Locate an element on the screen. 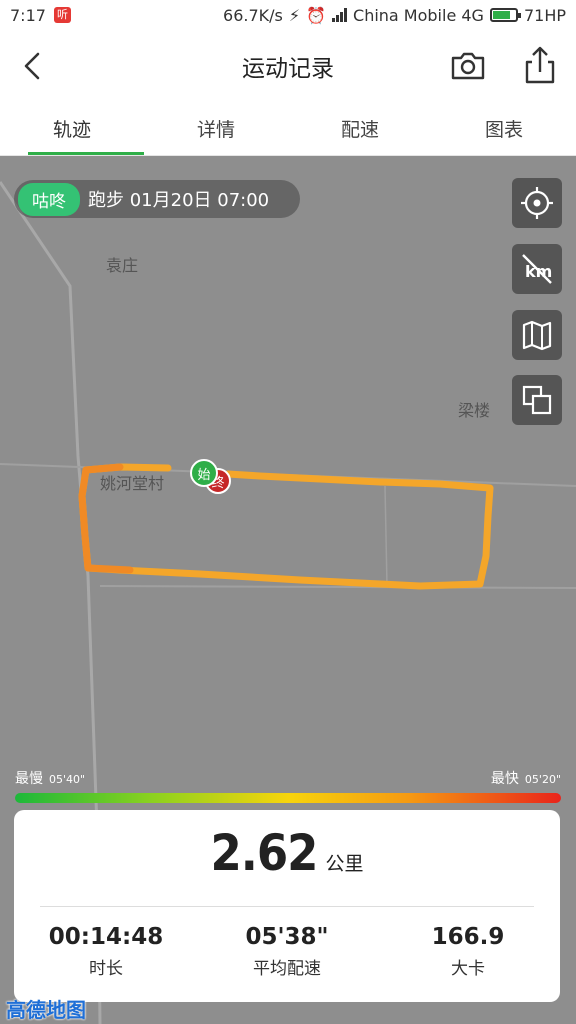 The height and width of the screenshot is (1024, 576). slowest-label: 最慢 is located at coordinates (29, 779).